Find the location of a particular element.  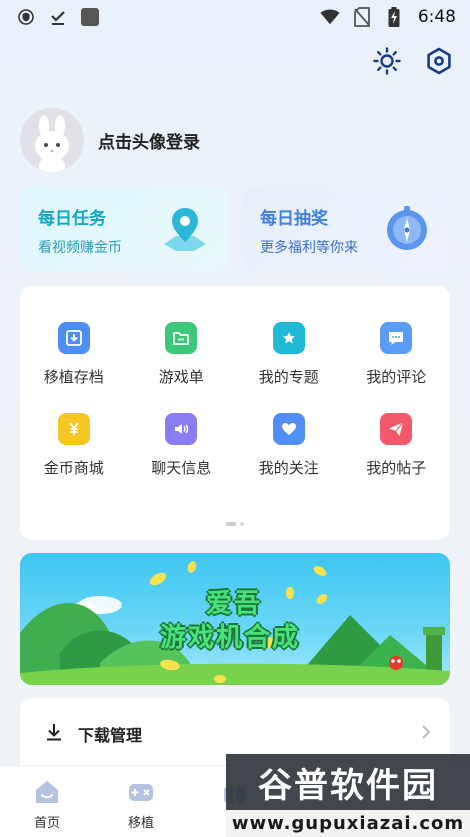

grid-item-label: 聊天信息 is located at coordinates (181, 468).